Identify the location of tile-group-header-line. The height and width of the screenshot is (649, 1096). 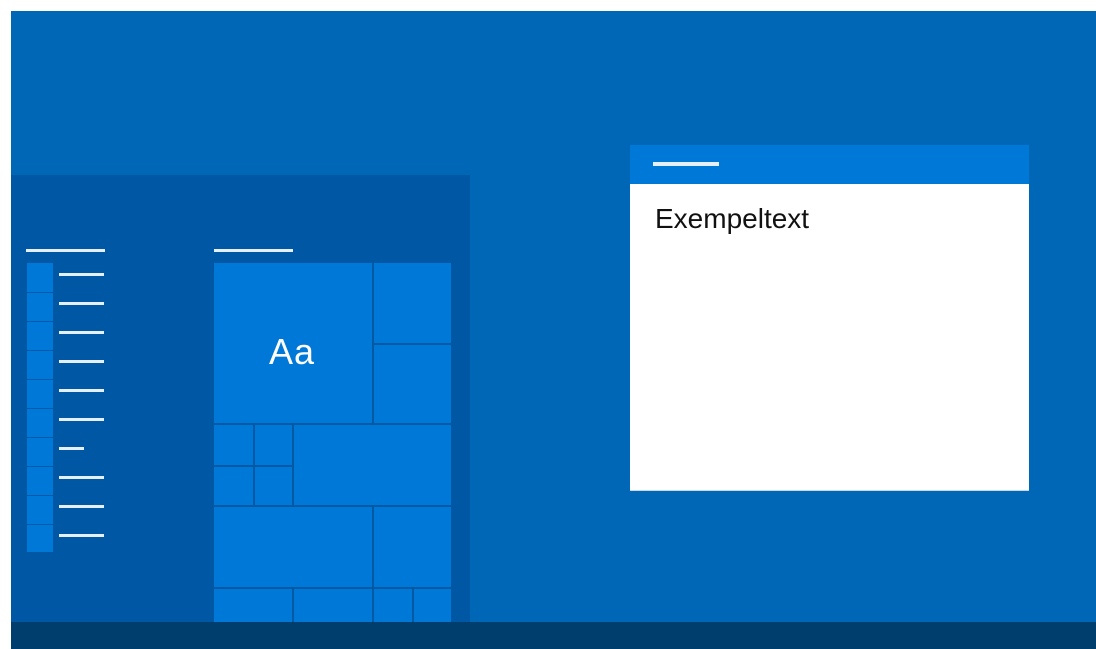
(253, 250).